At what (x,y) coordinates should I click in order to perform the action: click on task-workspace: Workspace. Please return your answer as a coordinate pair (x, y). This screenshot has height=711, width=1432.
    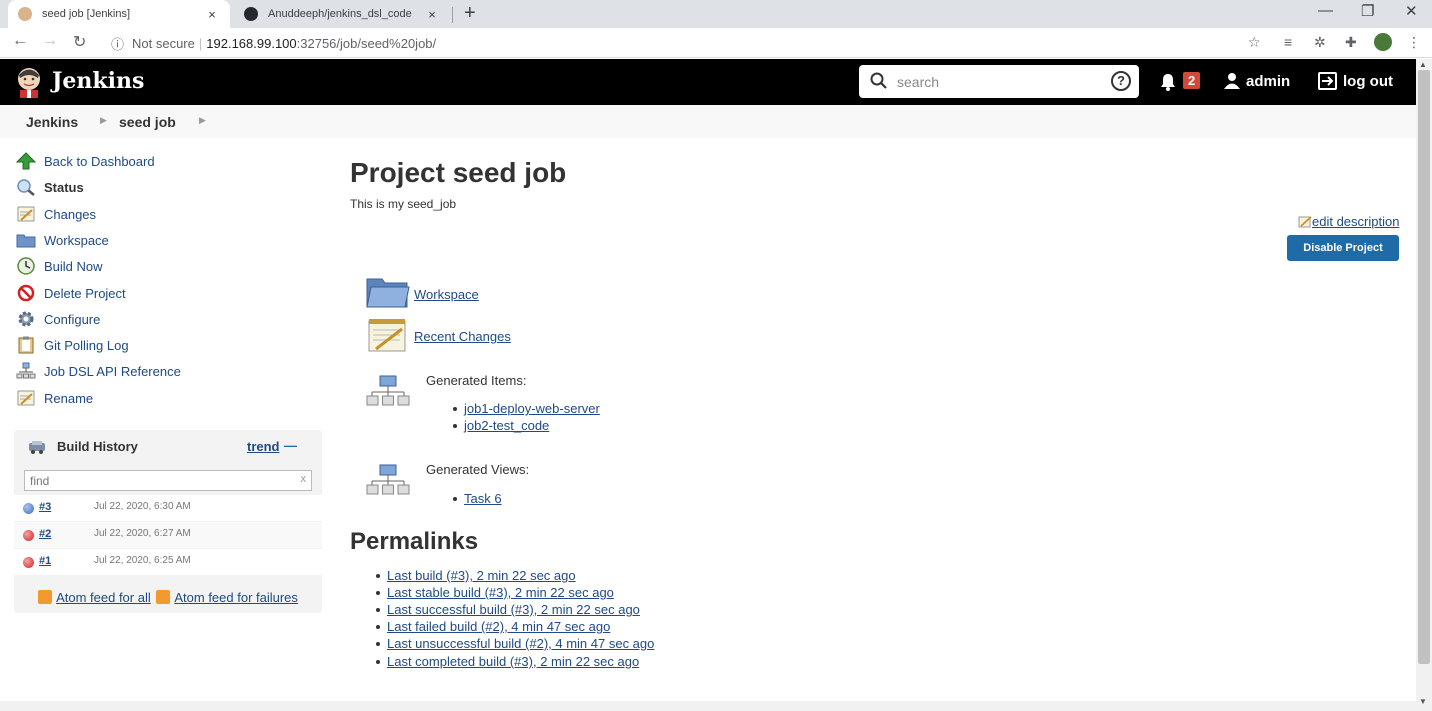
    Looking at the image, I should click on (62, 240).